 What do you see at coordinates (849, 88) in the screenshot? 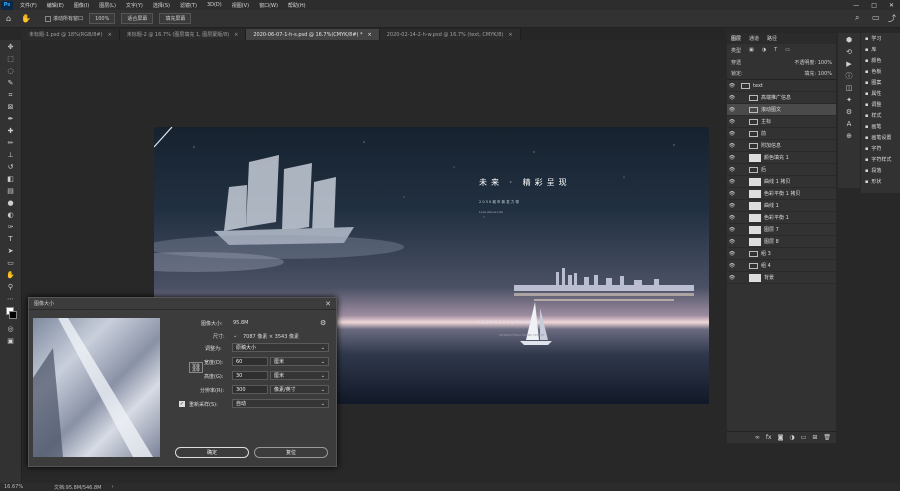
I see `navigator-icon: ◫` at bounding box center [849, 88].